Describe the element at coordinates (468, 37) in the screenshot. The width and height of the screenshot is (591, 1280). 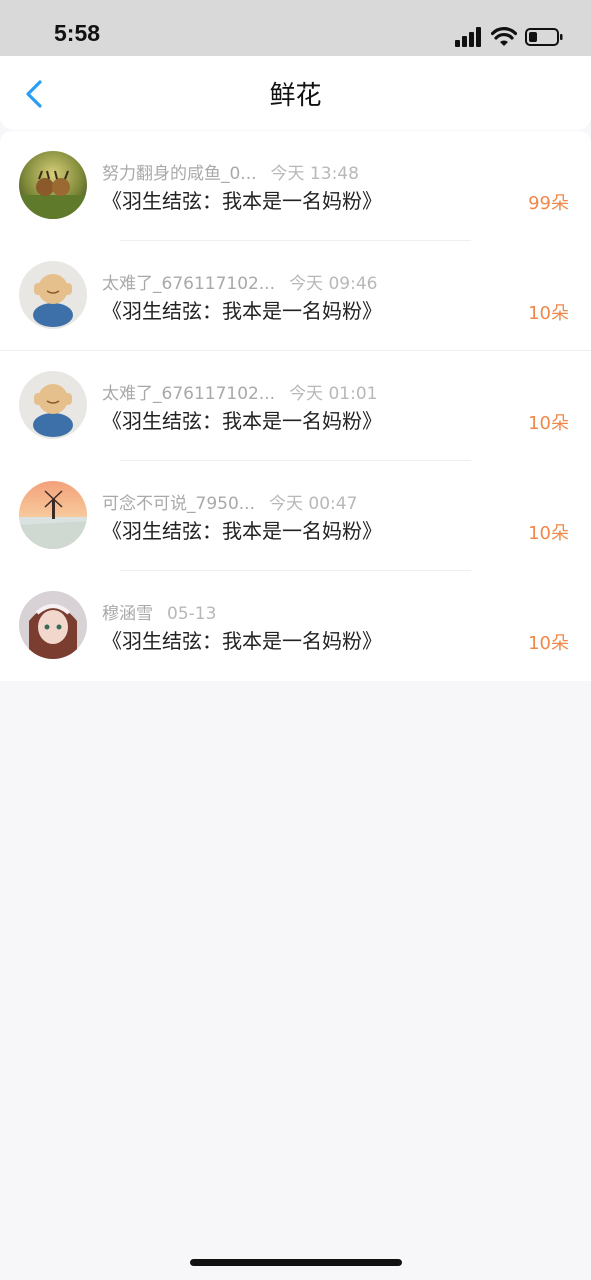
I see `cellular-signal-icon` at that location.